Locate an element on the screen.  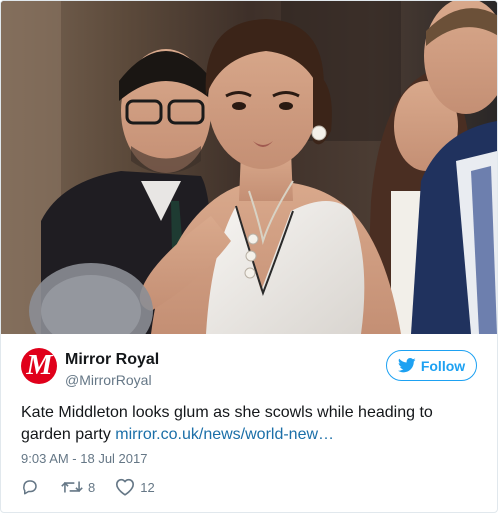
heart-icon is located at coordinates (125, 487).